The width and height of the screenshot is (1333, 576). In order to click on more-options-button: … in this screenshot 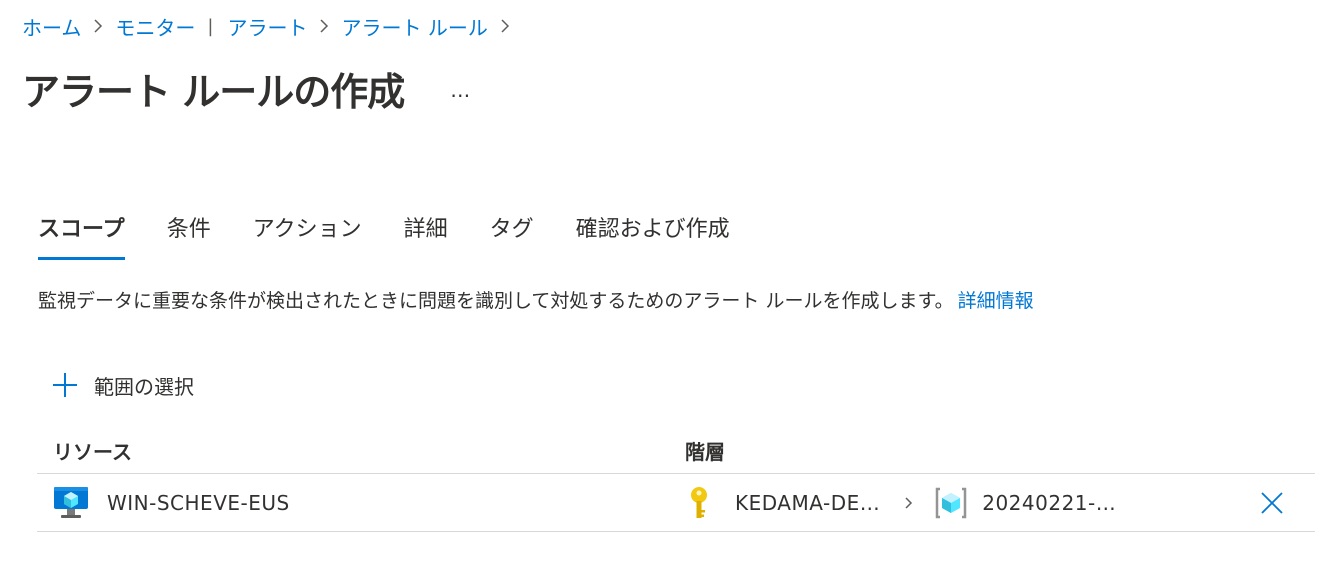, I will do `click(460, 90)`.